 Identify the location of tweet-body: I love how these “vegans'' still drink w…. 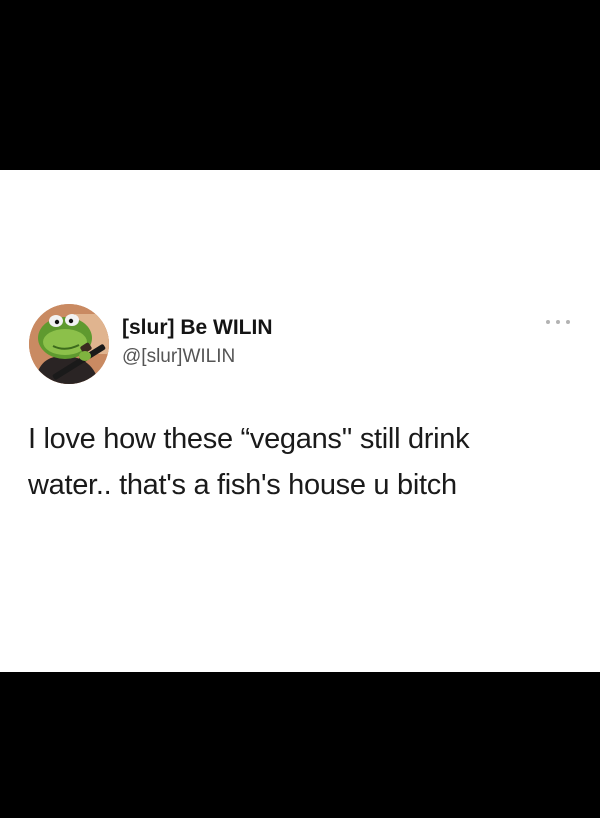
(298, 462).